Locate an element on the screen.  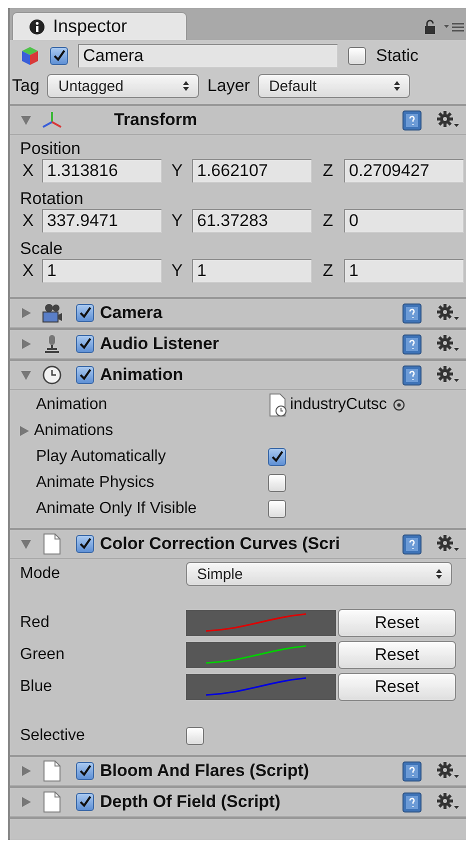
movie-camera-icon is located at coordinates (52, 313).